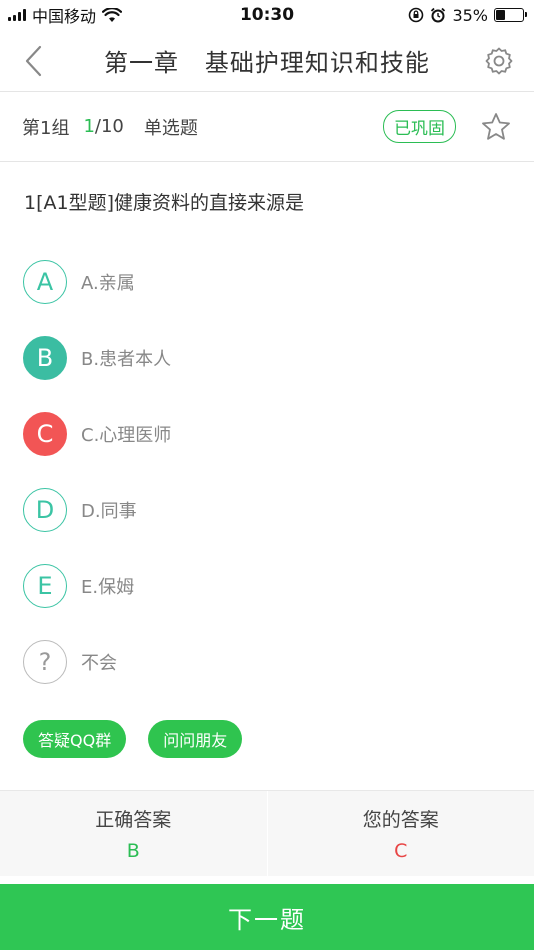 The width and height of the screenshot is (534, 950). I want to click on your-answer-panel: 您的答案 C, so click(400, 833).